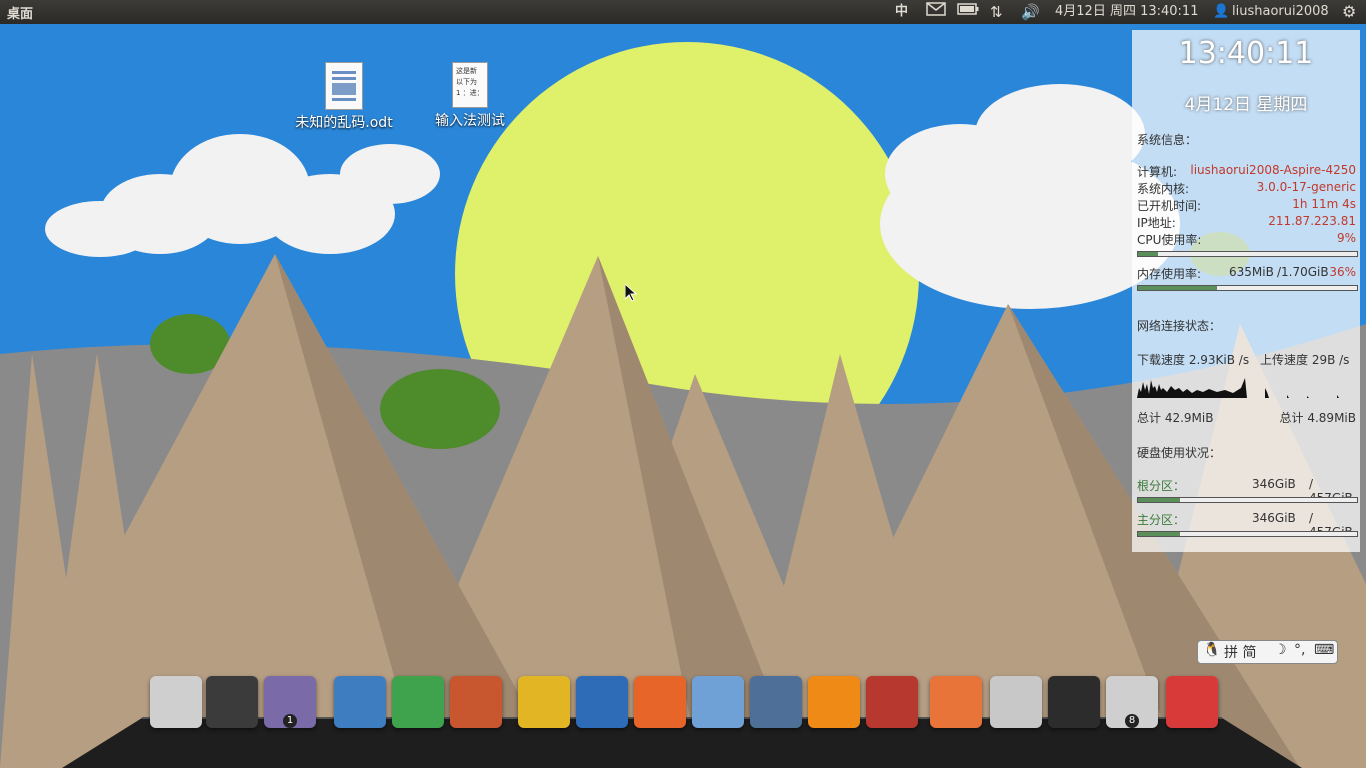 The height and width of the screenshot is (768, 1366). What do you see at coordinates (1317, 418) in the screenshot?
I see `upload-total: 总计 4.89MiB` at bounding box center [1317, 418].